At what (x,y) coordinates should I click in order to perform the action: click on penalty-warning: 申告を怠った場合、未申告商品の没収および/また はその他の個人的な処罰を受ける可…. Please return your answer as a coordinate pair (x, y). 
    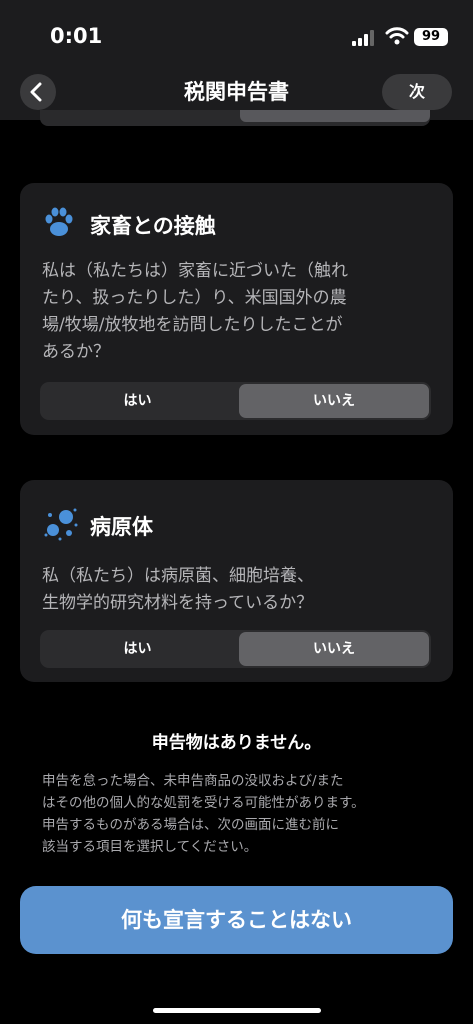
    Looking at the image, I should click on (203, 814).